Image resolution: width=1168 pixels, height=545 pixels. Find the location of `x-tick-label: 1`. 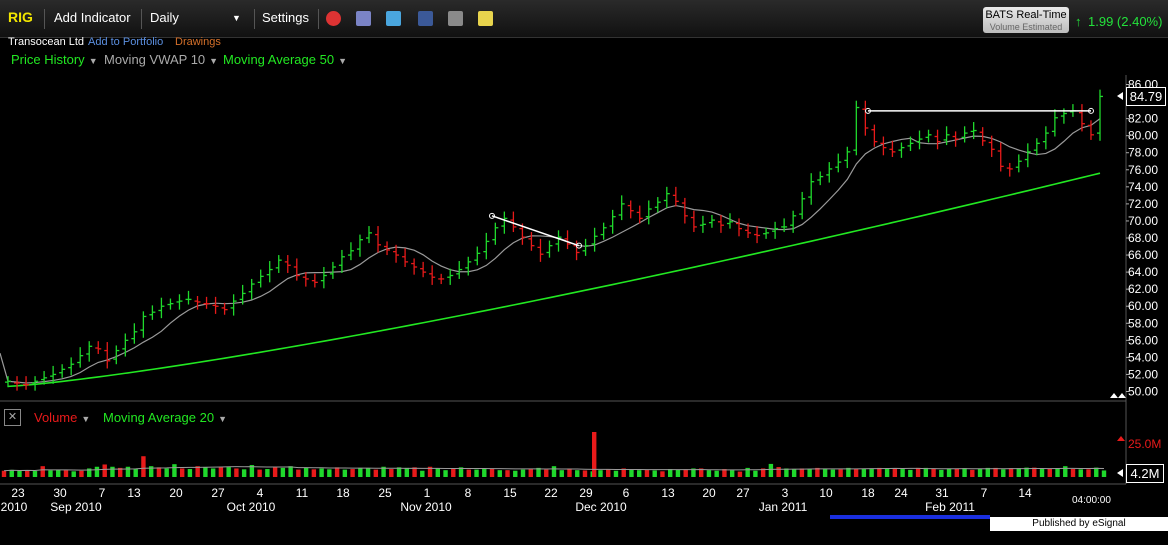

x-tick-label: 1 is located at coordinates (427, 493).